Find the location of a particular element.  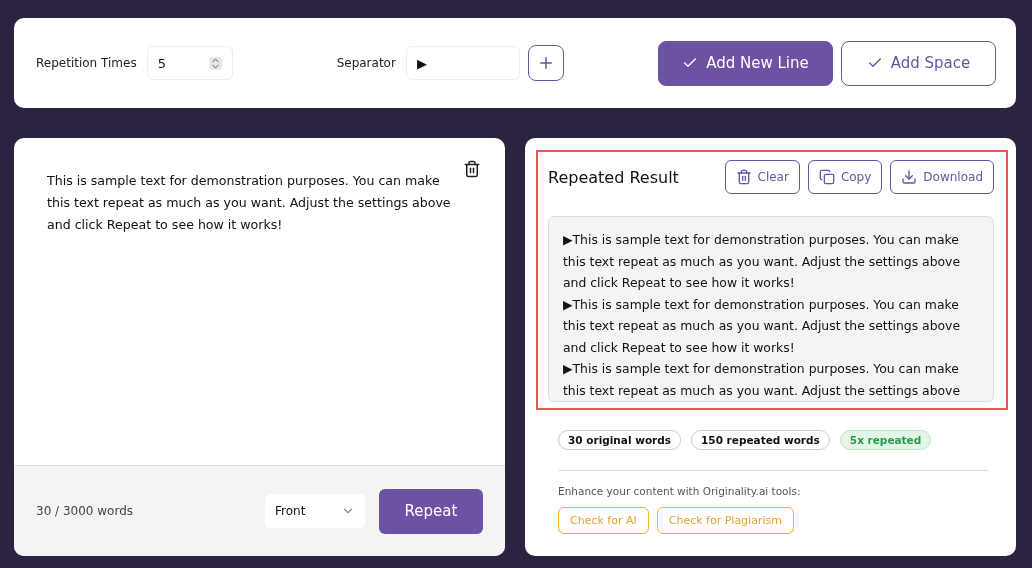

promo-text: Enhance your content with Originality.ai tools: is located at coordinates (679, 491).